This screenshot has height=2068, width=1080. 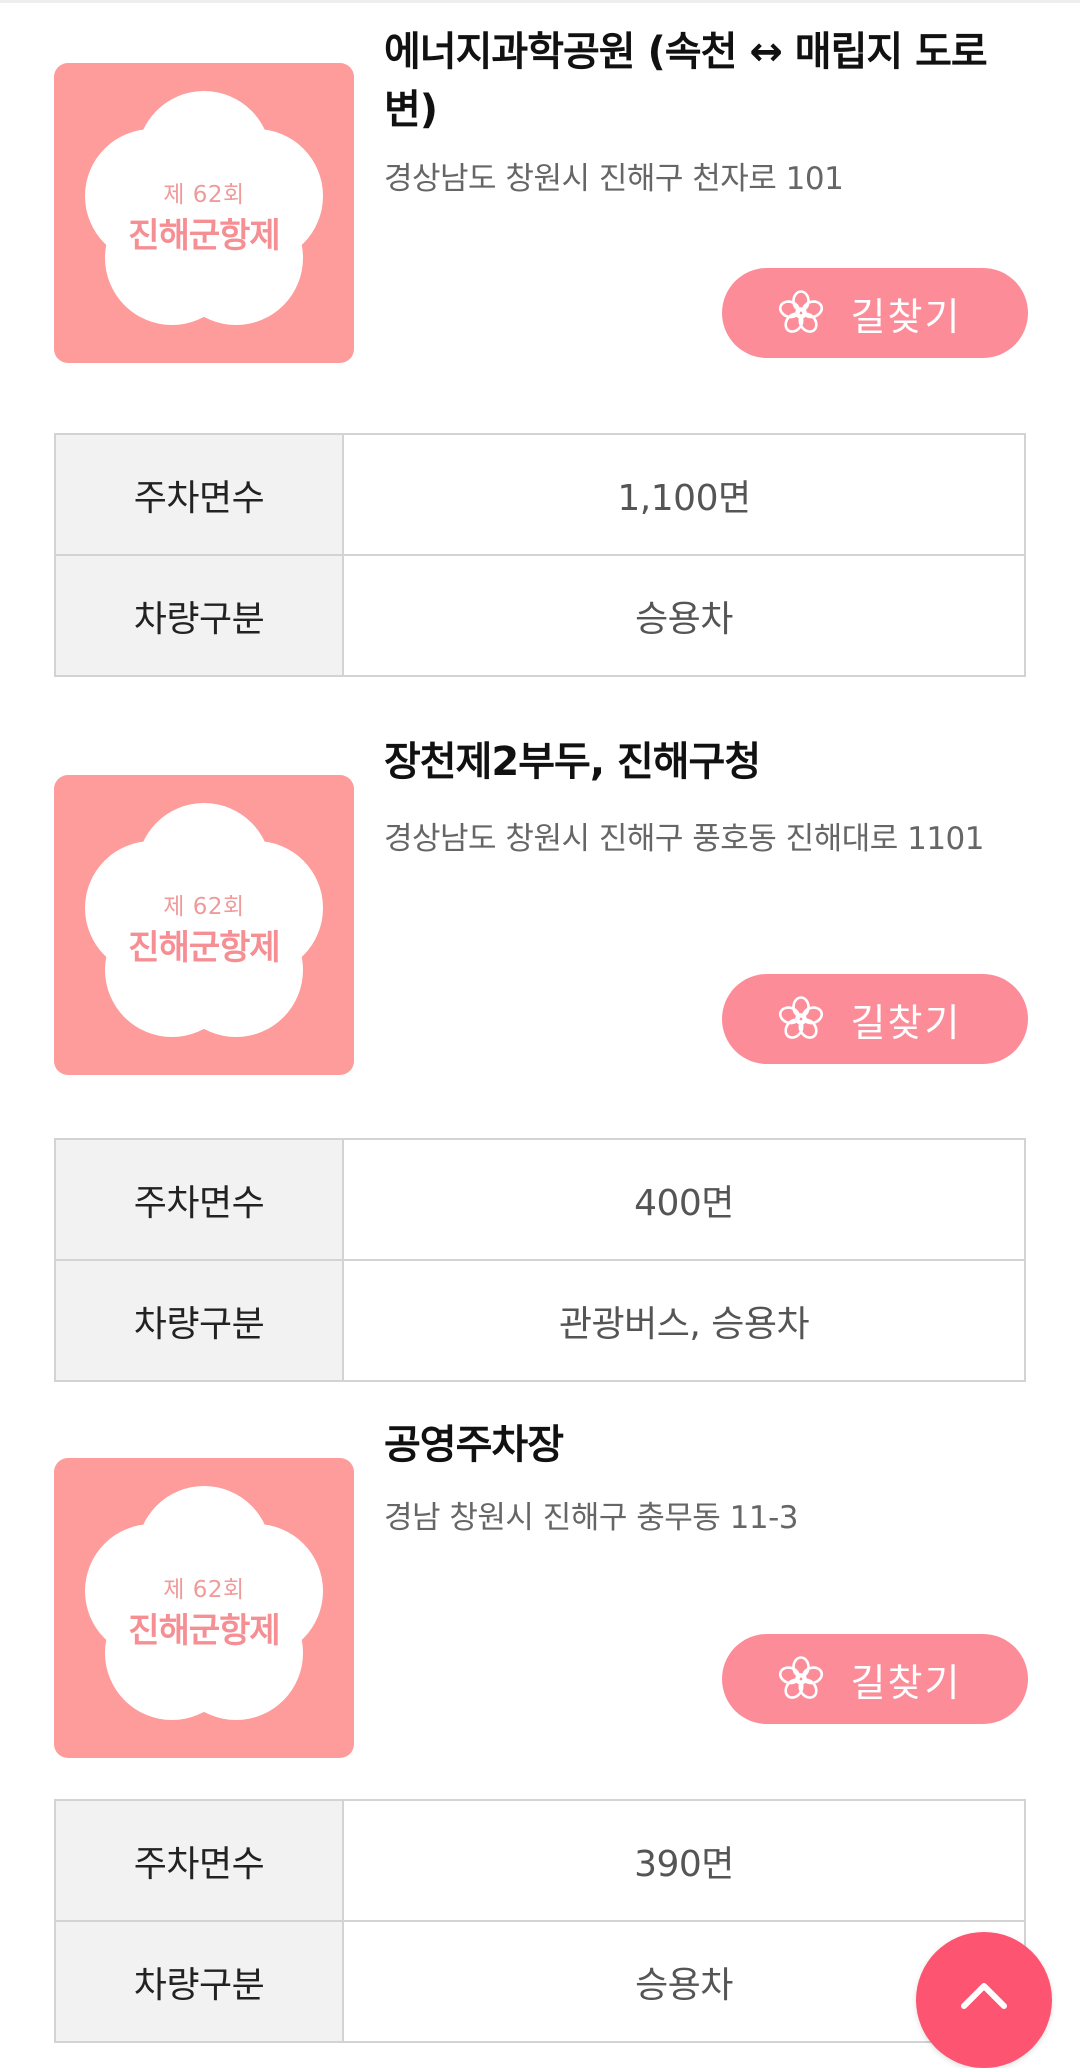 I want to click on table-row: 주차면수 400면, so click(x=540, y=1199).